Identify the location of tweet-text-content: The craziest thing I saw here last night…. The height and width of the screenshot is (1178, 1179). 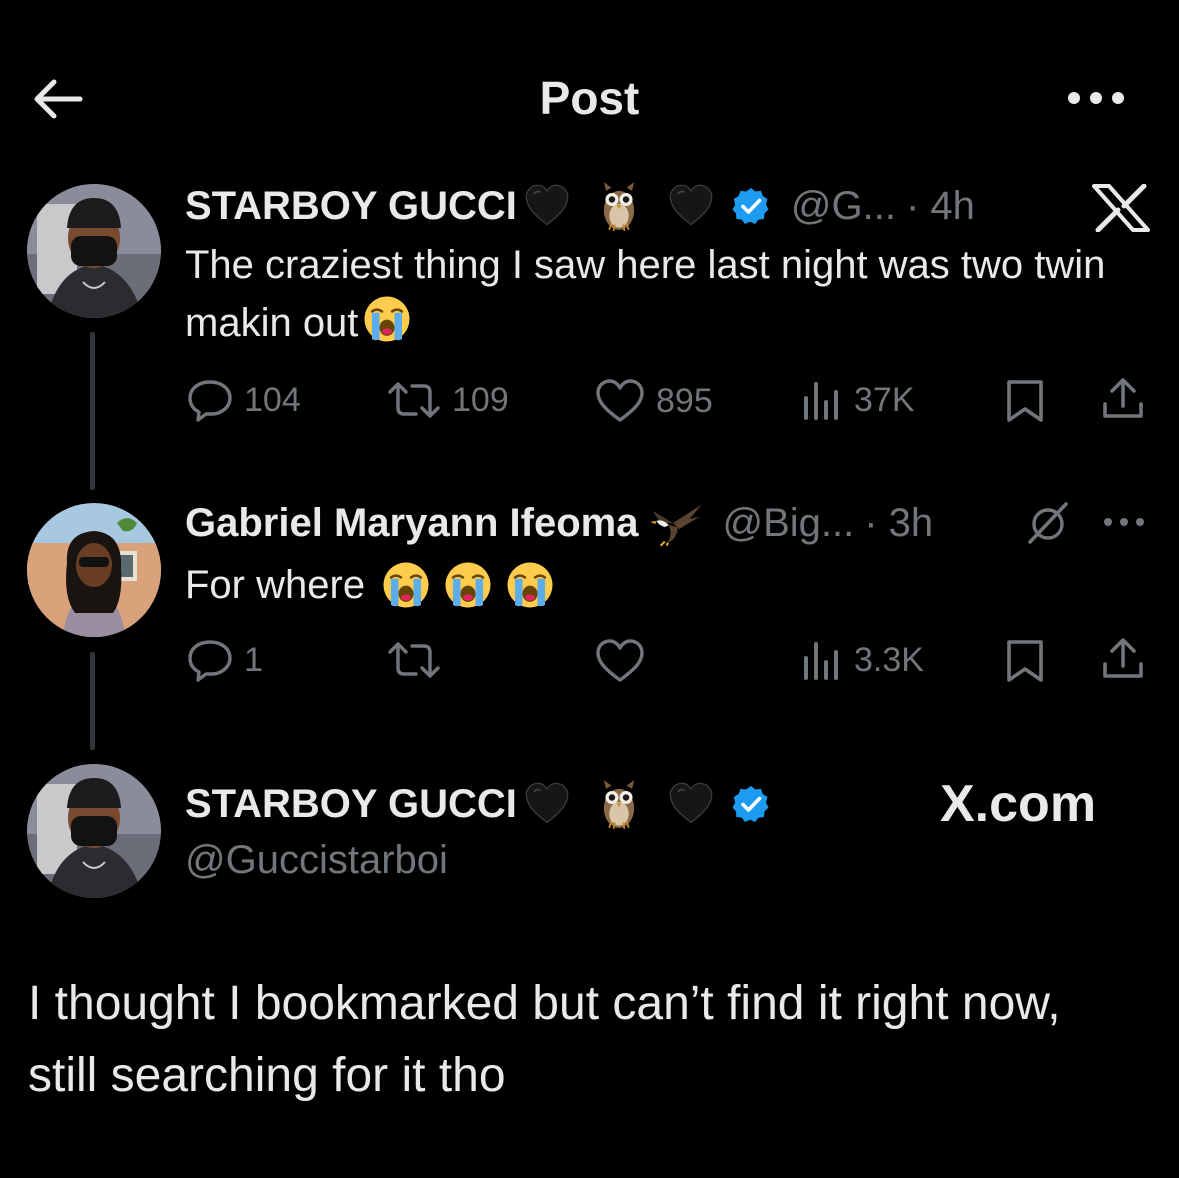
(645, 294).